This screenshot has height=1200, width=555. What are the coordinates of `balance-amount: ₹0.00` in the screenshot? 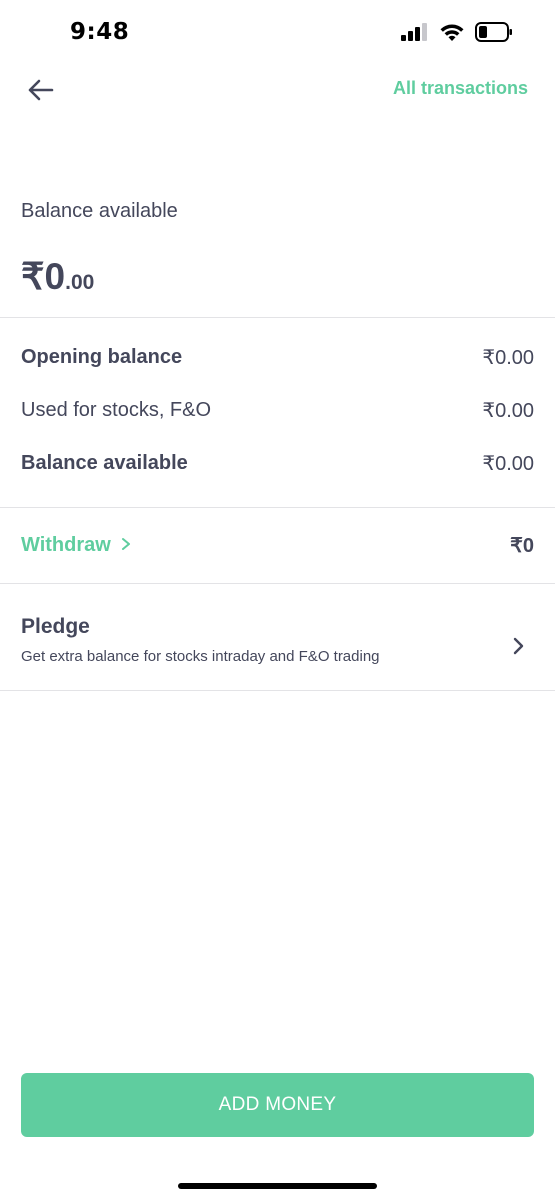 It's located at (57, 276).